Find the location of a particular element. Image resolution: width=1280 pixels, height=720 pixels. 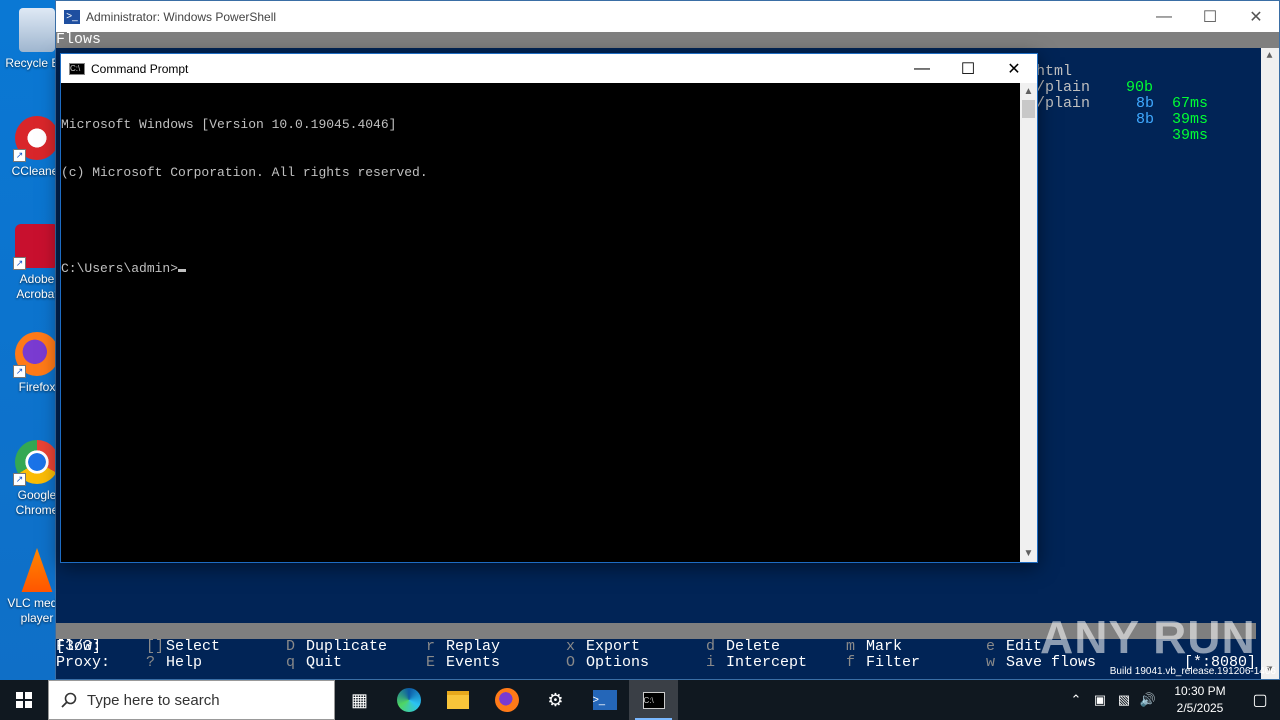

powershell-scrollbar: ▲ ▼ is located at coordinates (1270, 363).